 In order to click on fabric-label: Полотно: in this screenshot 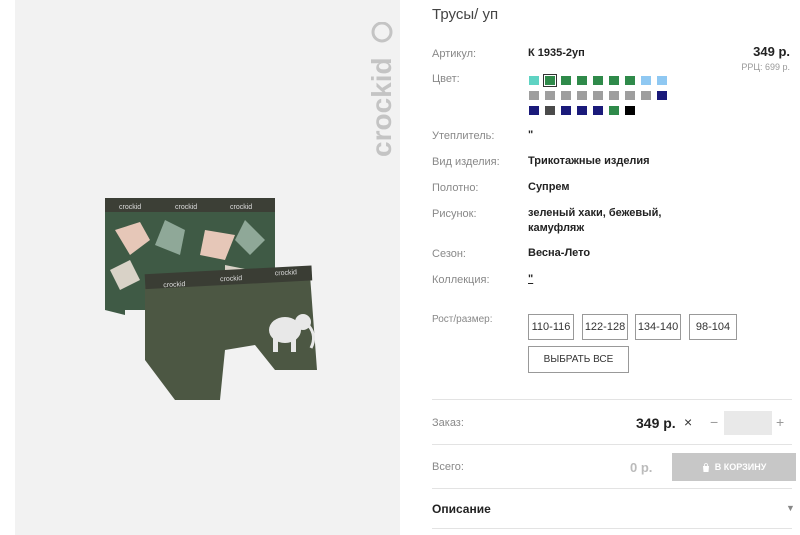, I will do `click(455, 188)`.